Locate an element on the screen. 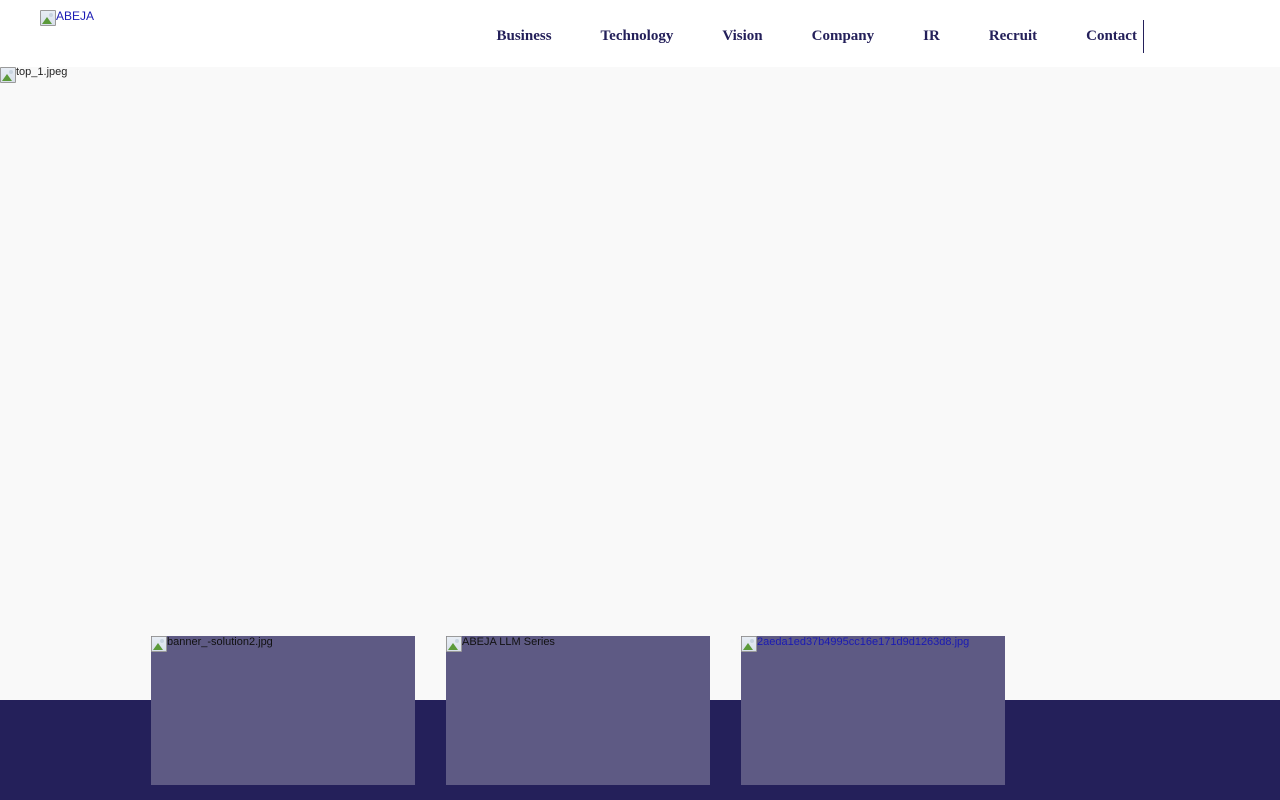 The height and width of the screenshot is (800, 1280). hero-image: top_1.jpeg is located at coordinates (33, 75).